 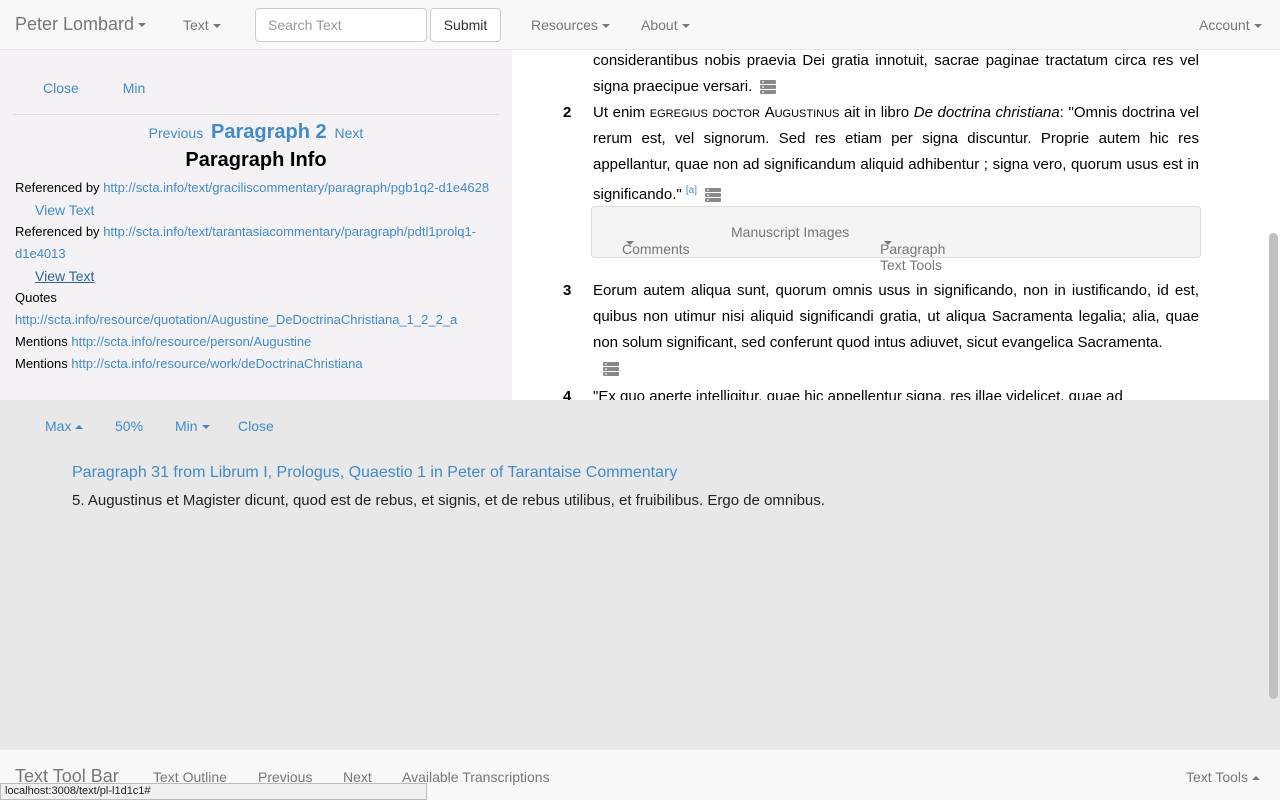 What do you see at coordinates (213, 791) in the screenshot?
I see `status-bar-url: localhost:3008/text/pl-l1d1c1#` at bounding box center [213, 791].